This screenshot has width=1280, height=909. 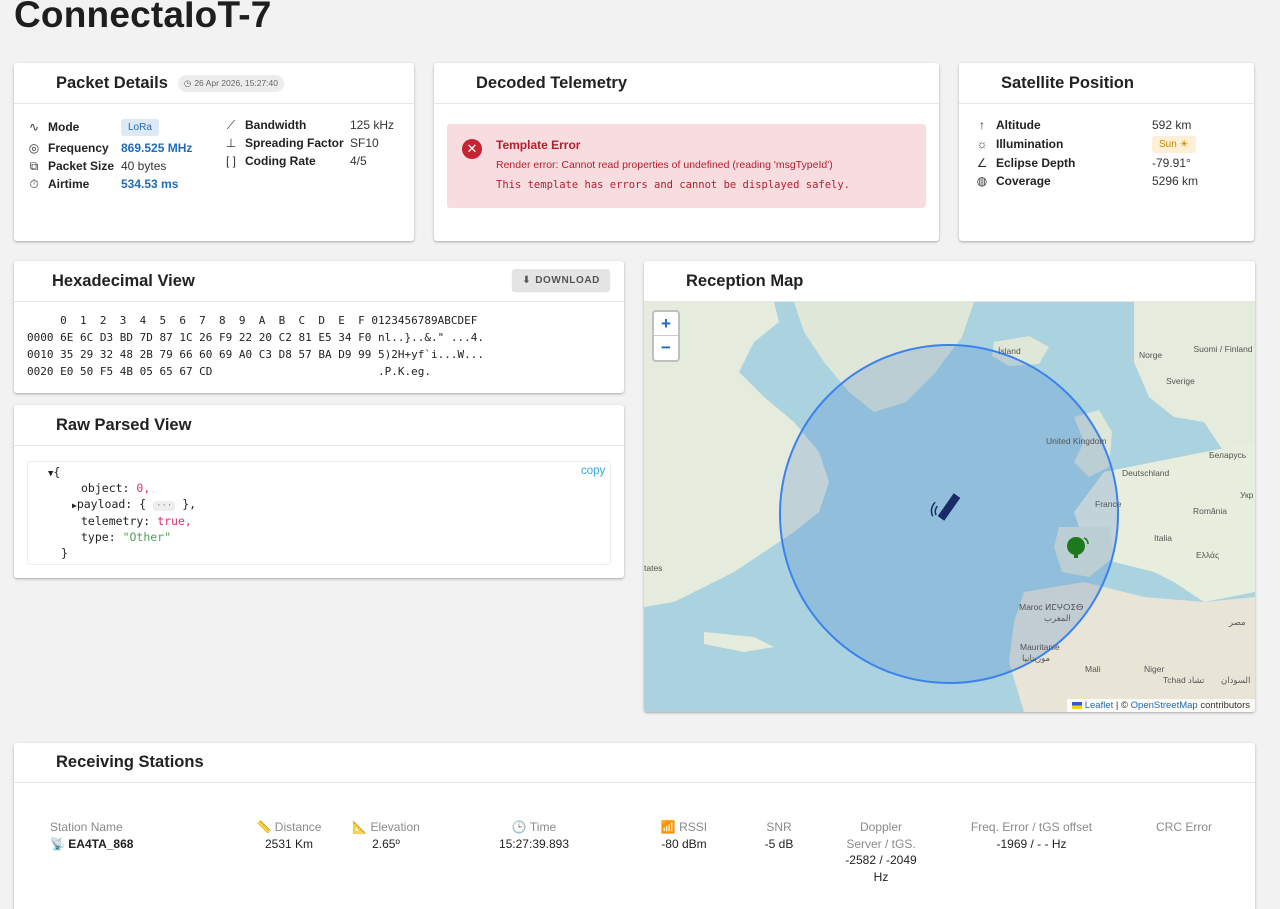 What do you see at coordinates (1163, 538) in the screenshot?
I see `map-label: Italia` at bounding box center [1163, 538].